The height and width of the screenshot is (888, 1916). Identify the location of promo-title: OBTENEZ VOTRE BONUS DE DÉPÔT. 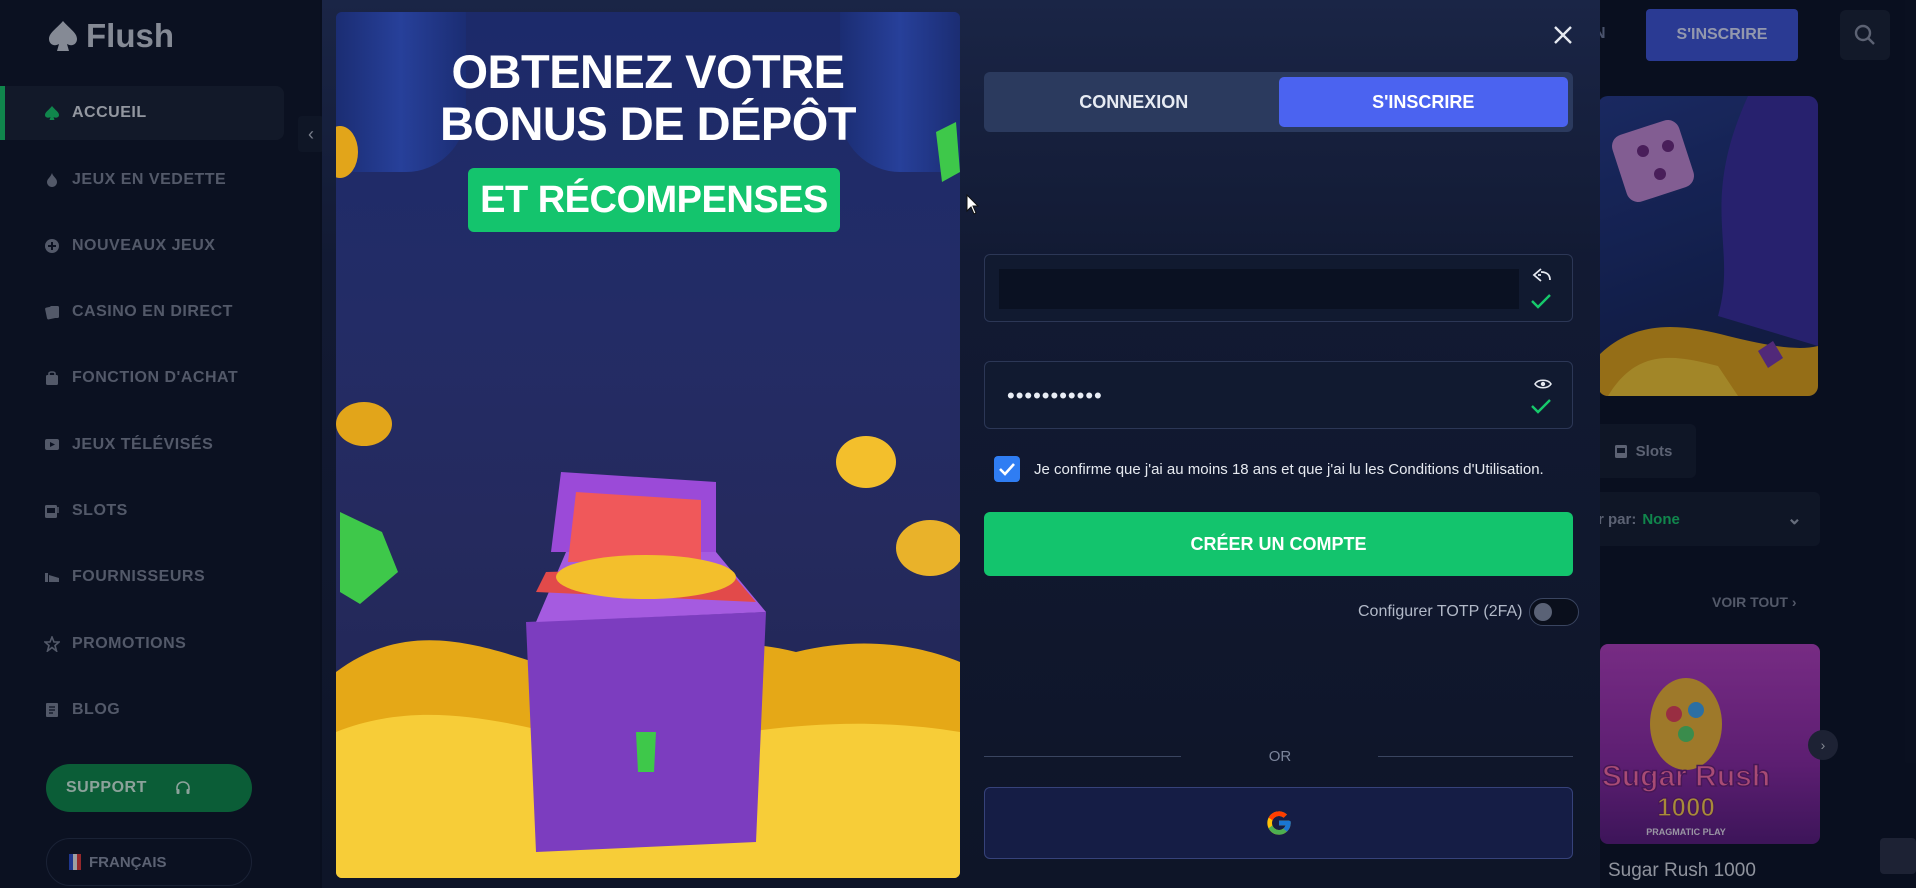
(648, 98).